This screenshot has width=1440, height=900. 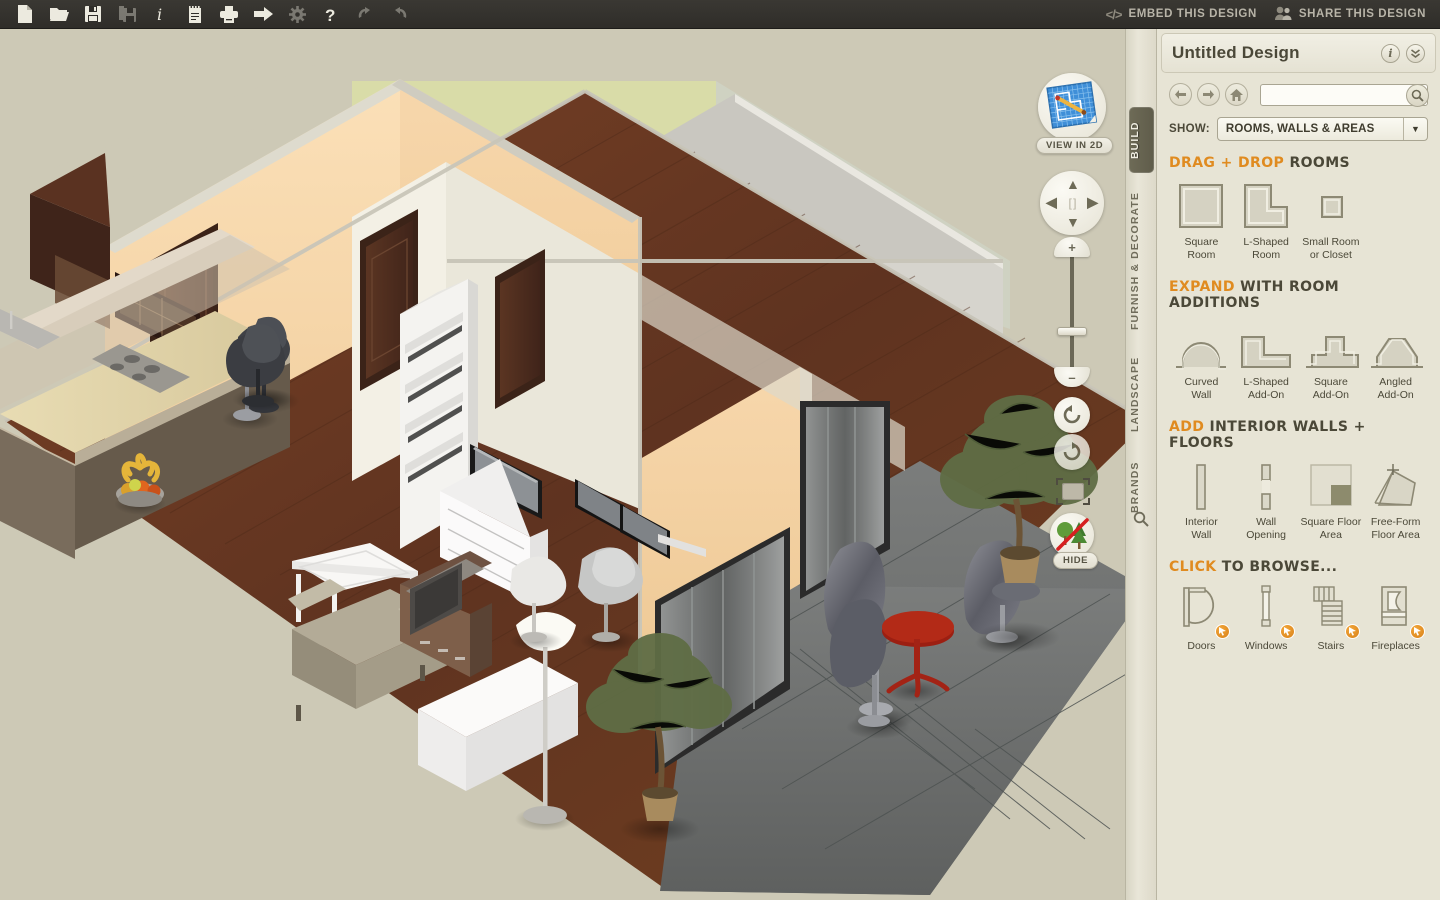 I want to click on panel-navigation, so click(x=1298, y=95).